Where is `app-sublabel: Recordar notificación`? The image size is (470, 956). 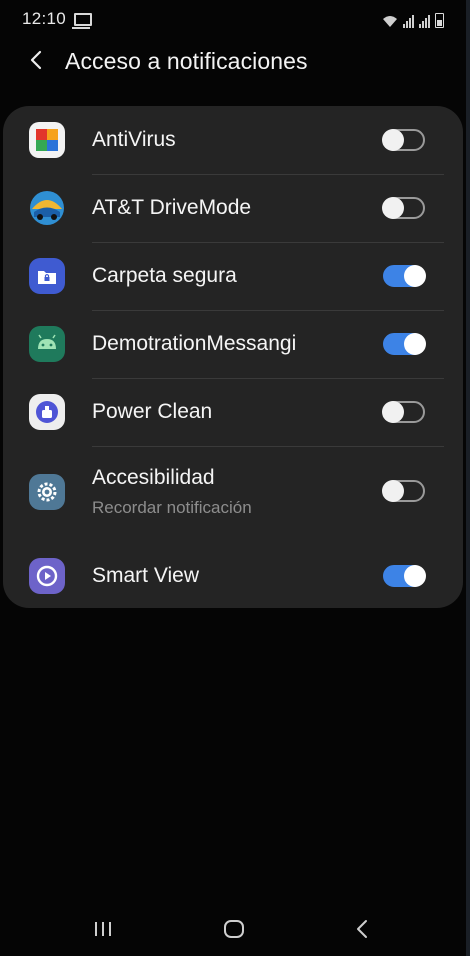
app-sublabel: Recordar notificación is located at coordinates (172, 507).